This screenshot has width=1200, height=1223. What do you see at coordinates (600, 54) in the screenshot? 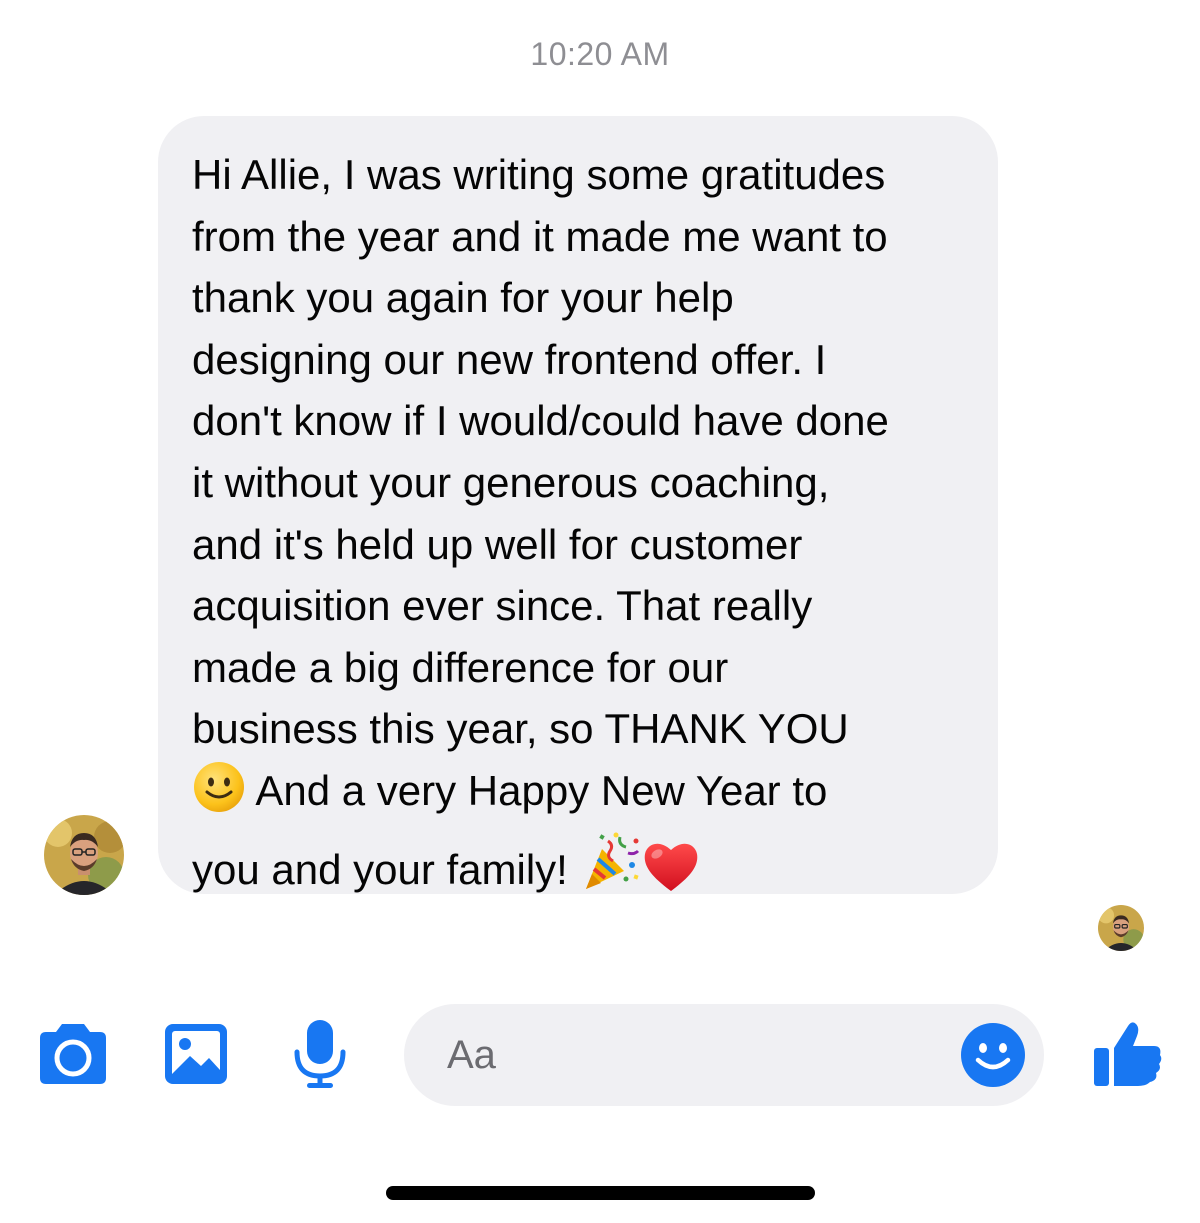
I see `message-timestamp: 10:20 AM` at bounding box center [600, 54].